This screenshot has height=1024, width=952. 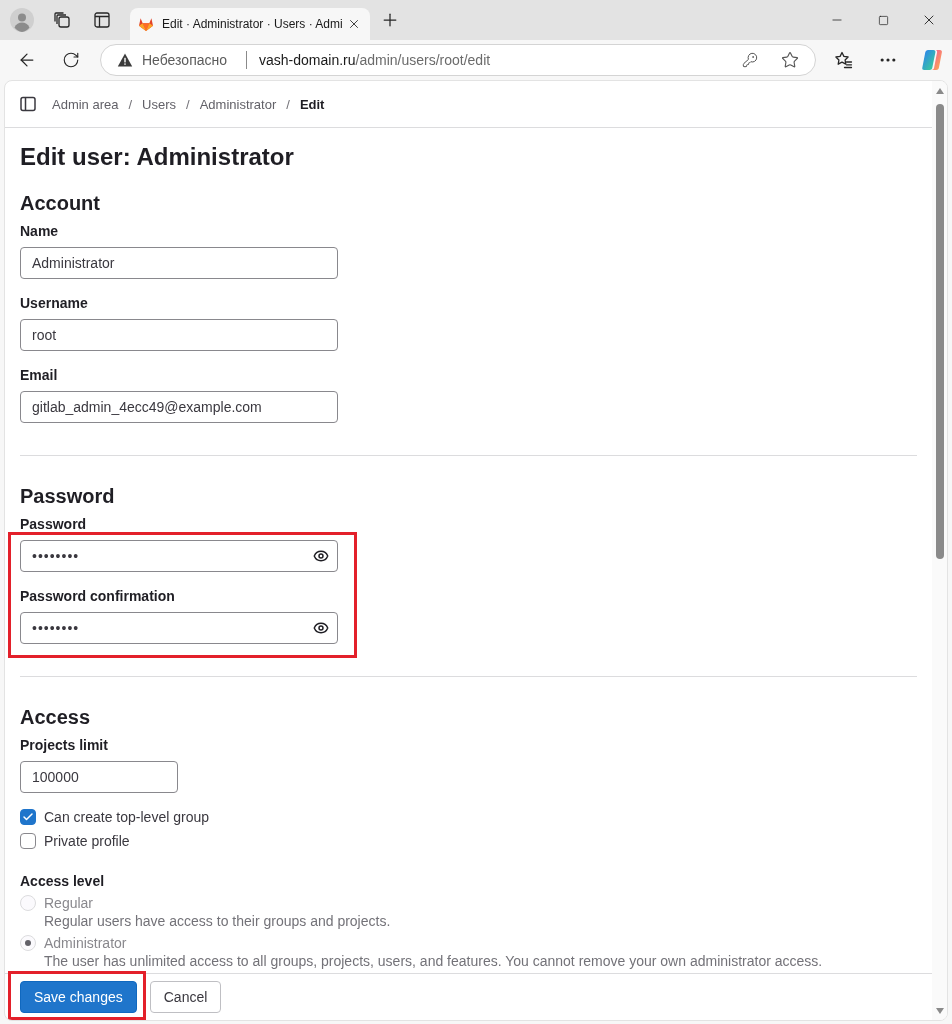 What do you see at coordinates (354, 24) in the screenshot?
I see `close-icon` at bounding box center [354, 24].